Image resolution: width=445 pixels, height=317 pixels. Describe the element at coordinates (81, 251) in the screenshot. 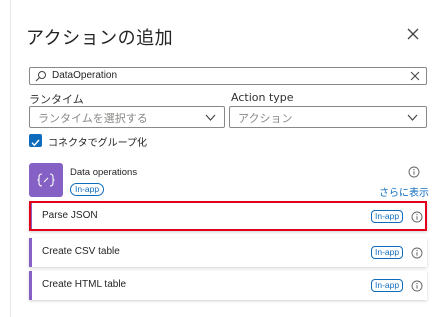

I see `action-label: Create CSV table` at that location.